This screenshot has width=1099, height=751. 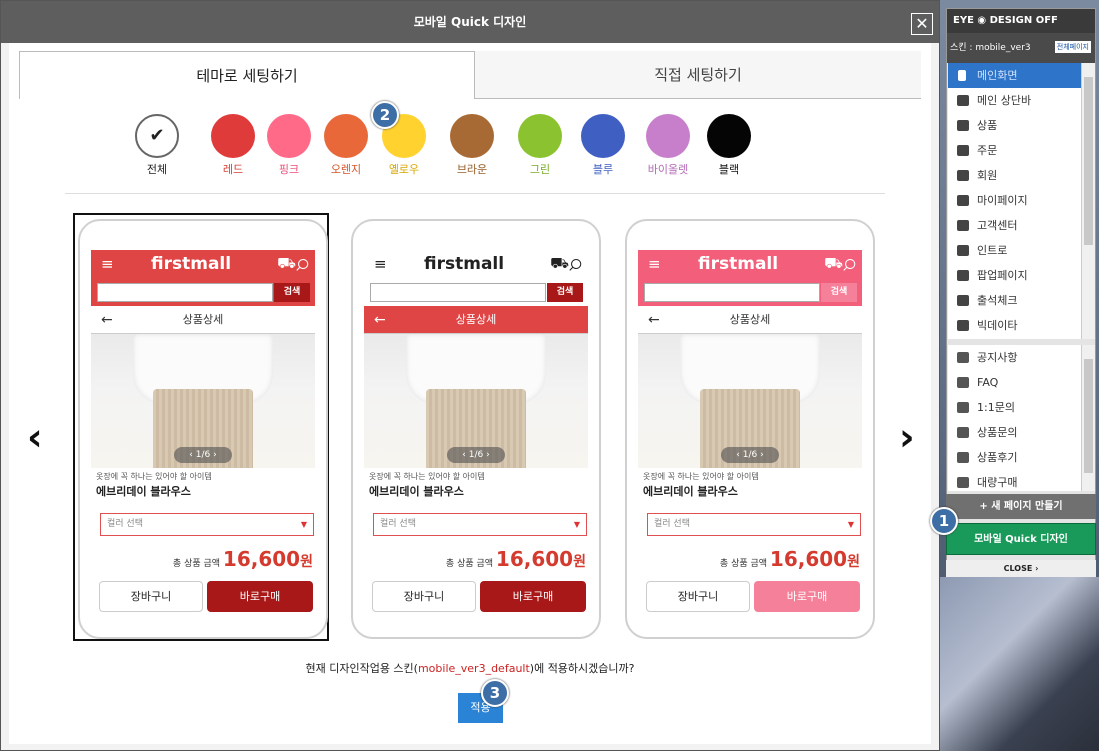 What do you see at coordinates (427, 476) in the screenshot?
I see `preview-product-subtitle: 옷장에 꼭 하나는 있어야 할 아이템` at bounding box center [427, 476].